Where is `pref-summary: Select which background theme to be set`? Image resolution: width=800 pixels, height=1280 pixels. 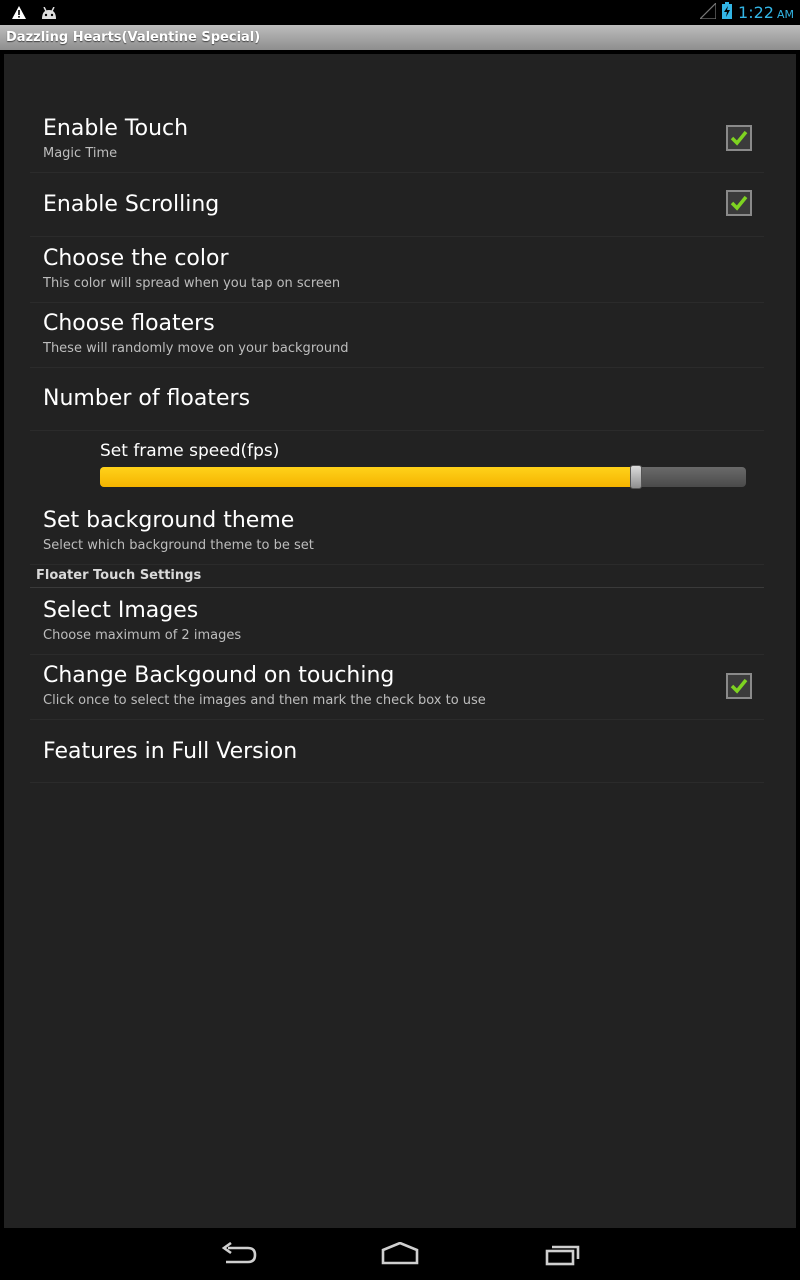 pref-summary: Select which background theme to be set is located at coordinates (178, 545).